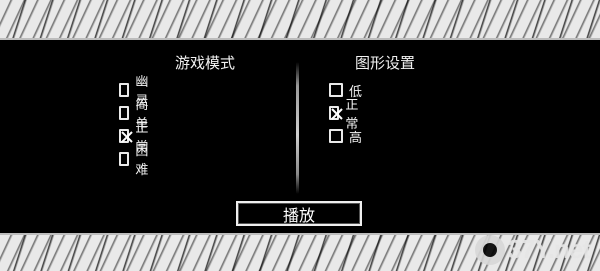  I want to click on option-hard: 困难, so click(135, 161).